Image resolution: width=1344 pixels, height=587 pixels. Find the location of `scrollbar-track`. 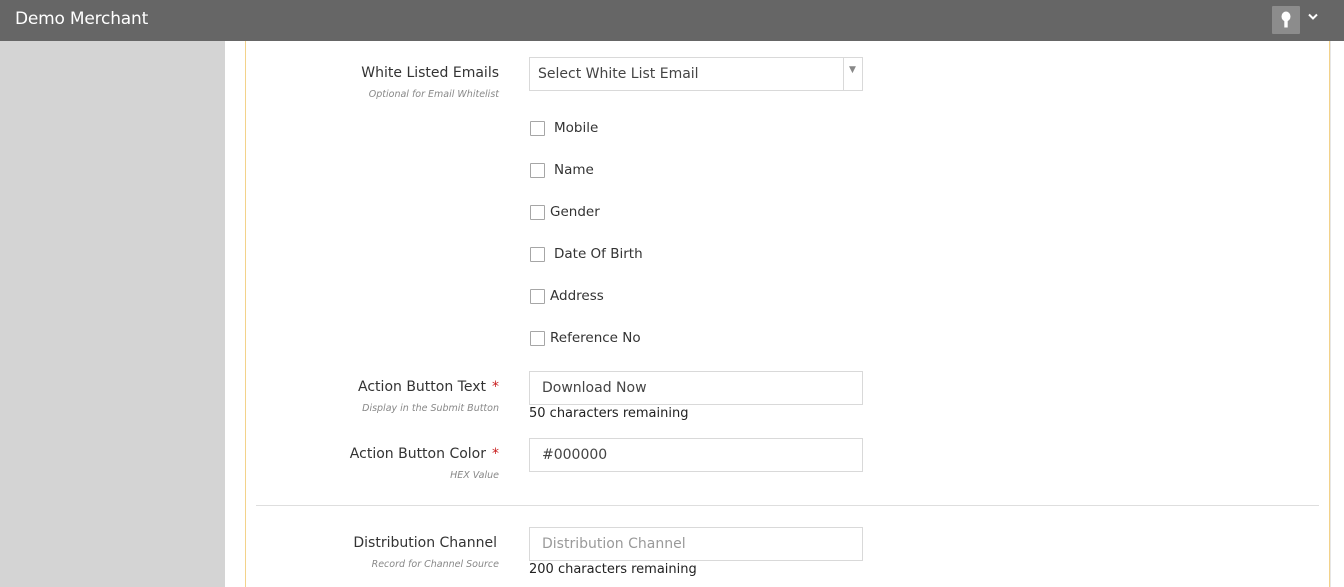

scrollbar-track is located at coordinates (1337, 314).